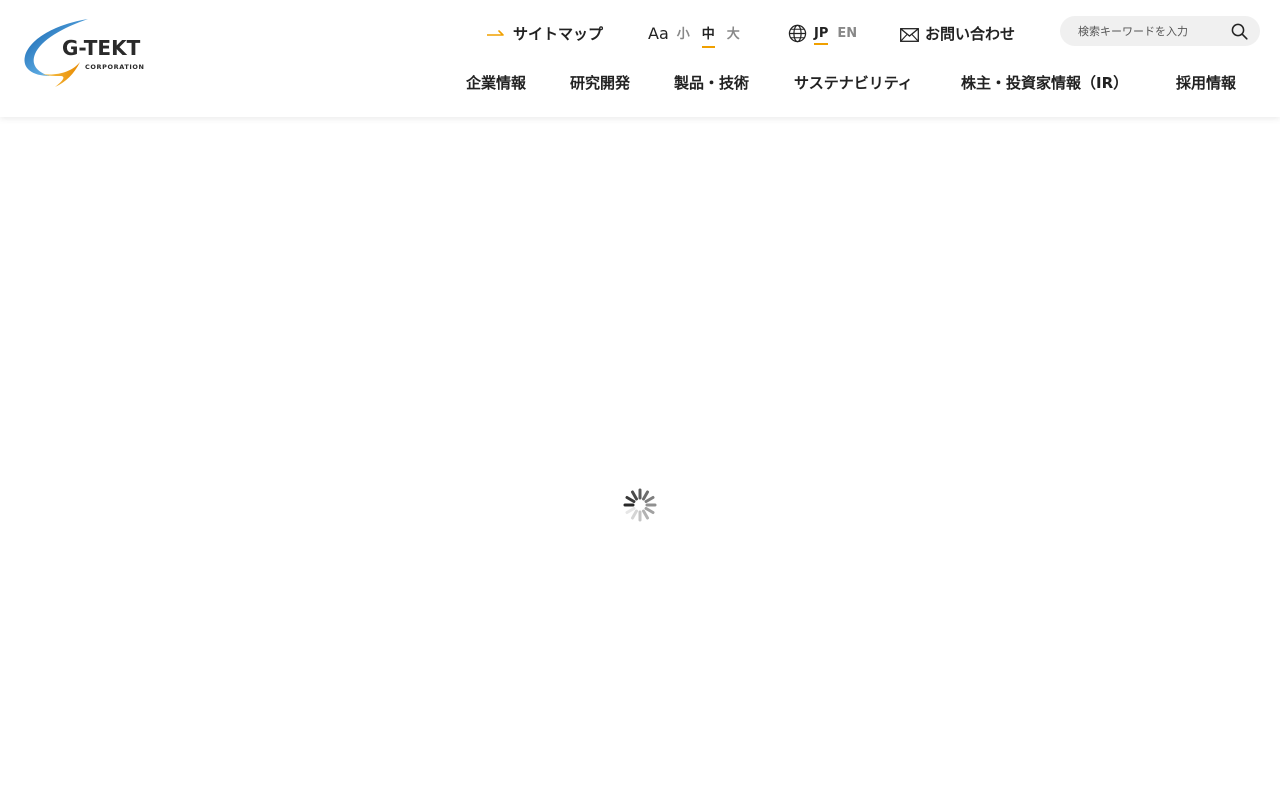 The height and width of the screenshot is (800, 1280). What do you see at coordinates (711, 83) in the screenshot?
I see `nav-products-technology: 製品・技術` at bounding box center [711, 83].